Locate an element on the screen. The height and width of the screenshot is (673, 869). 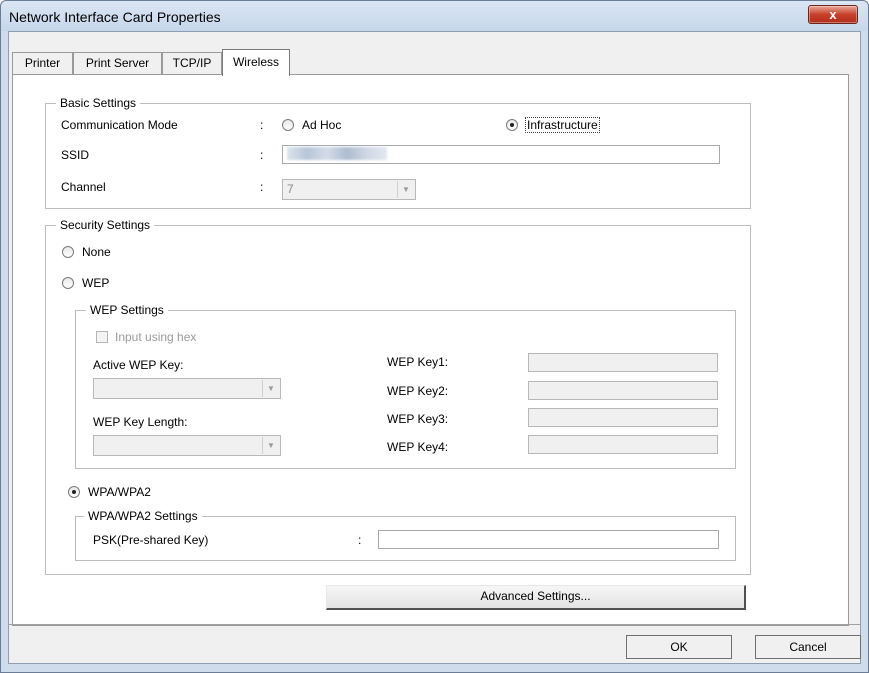
close-icon: x is located at coordinates (833, 14).